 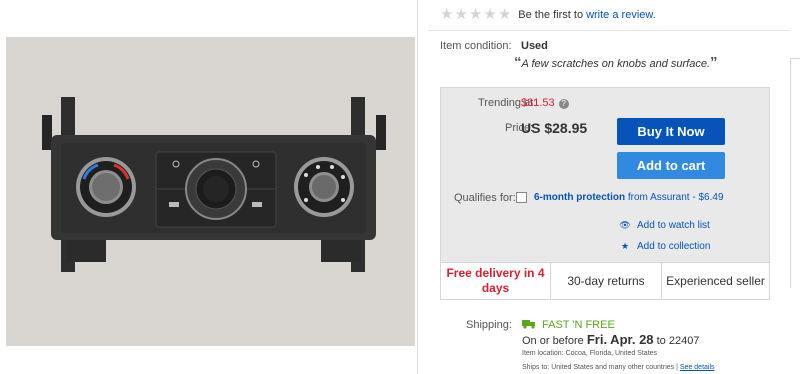 What do you see at coordinates (563, 104) in the screenshot?
I see `help-icon: ?` at bounding box center [563, 104].